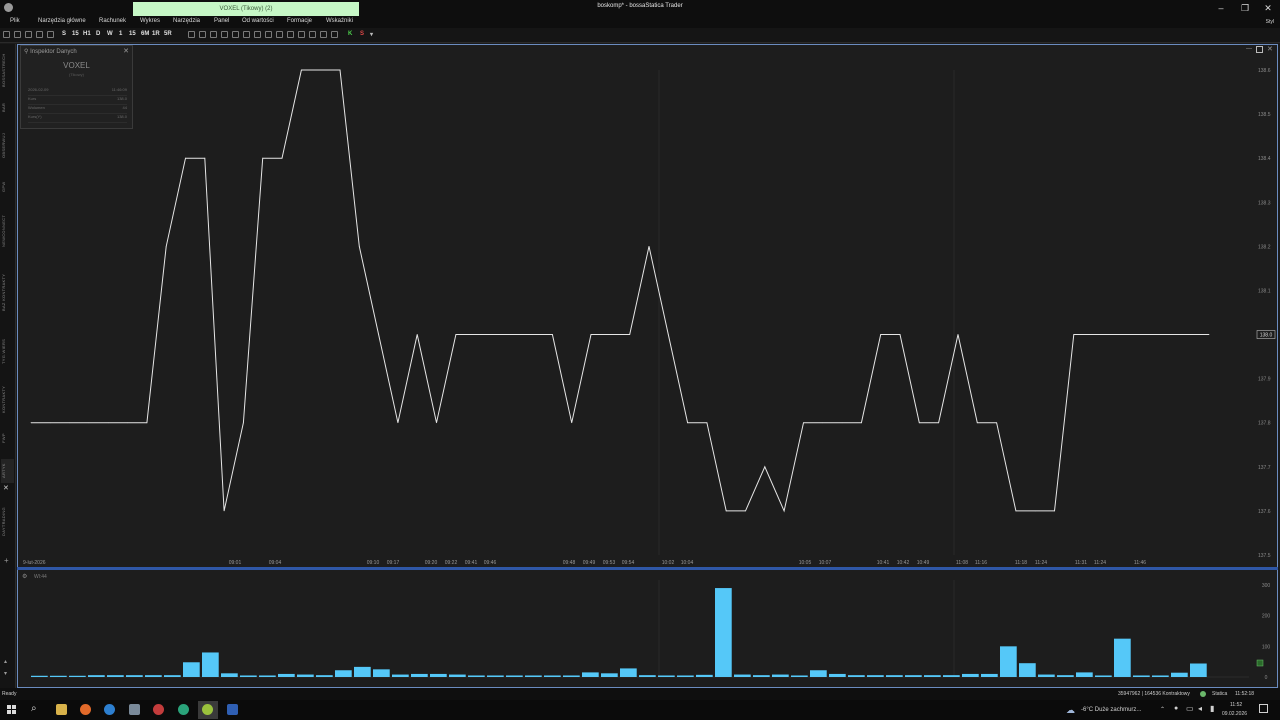 The height and width of the screenshot is (720, 1280). What do you see at coordinates (15, 21) in the screenshot?
I see `menu-item-plik: Plik` at bounding box center [15, 21].